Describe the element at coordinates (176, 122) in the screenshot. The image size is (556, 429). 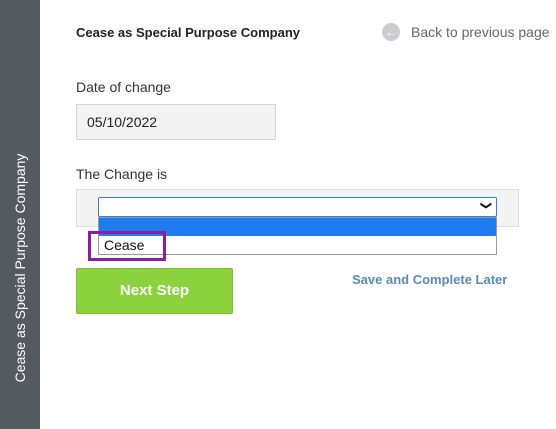
I see `date-of-change-field: 05/10/2022` at that location.